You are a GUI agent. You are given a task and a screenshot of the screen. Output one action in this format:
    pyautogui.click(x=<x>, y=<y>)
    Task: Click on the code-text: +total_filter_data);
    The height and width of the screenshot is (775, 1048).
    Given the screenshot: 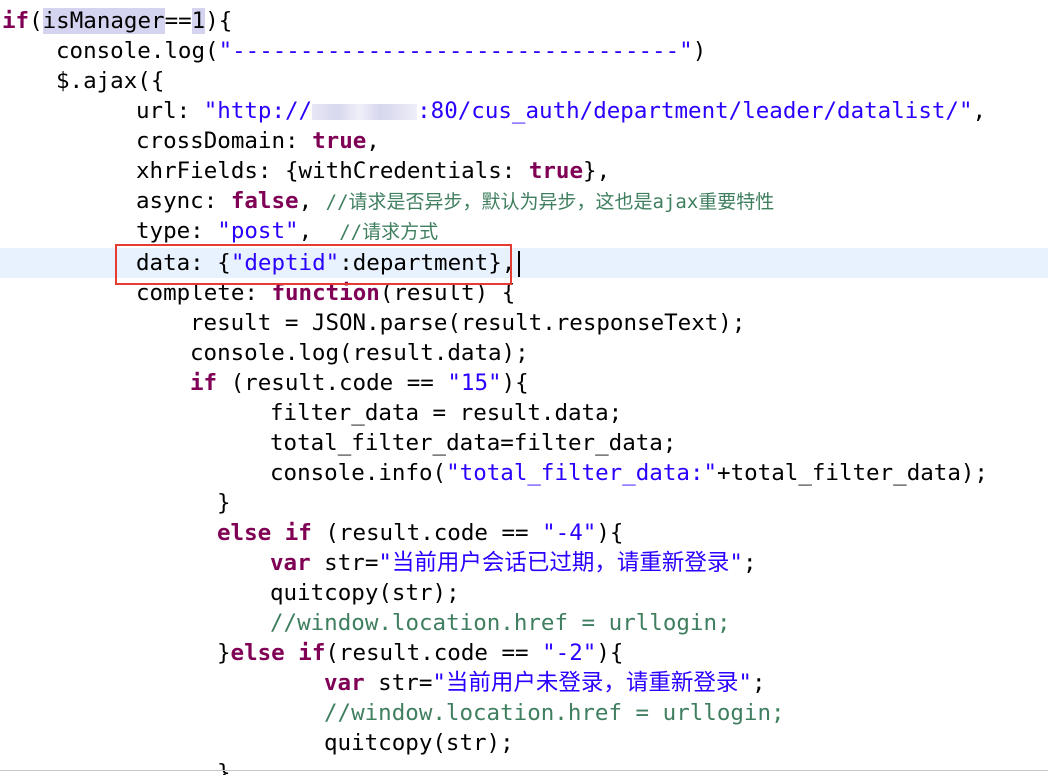 What is the action you would take?
    pyautogui.click(x=852, y=473)
    